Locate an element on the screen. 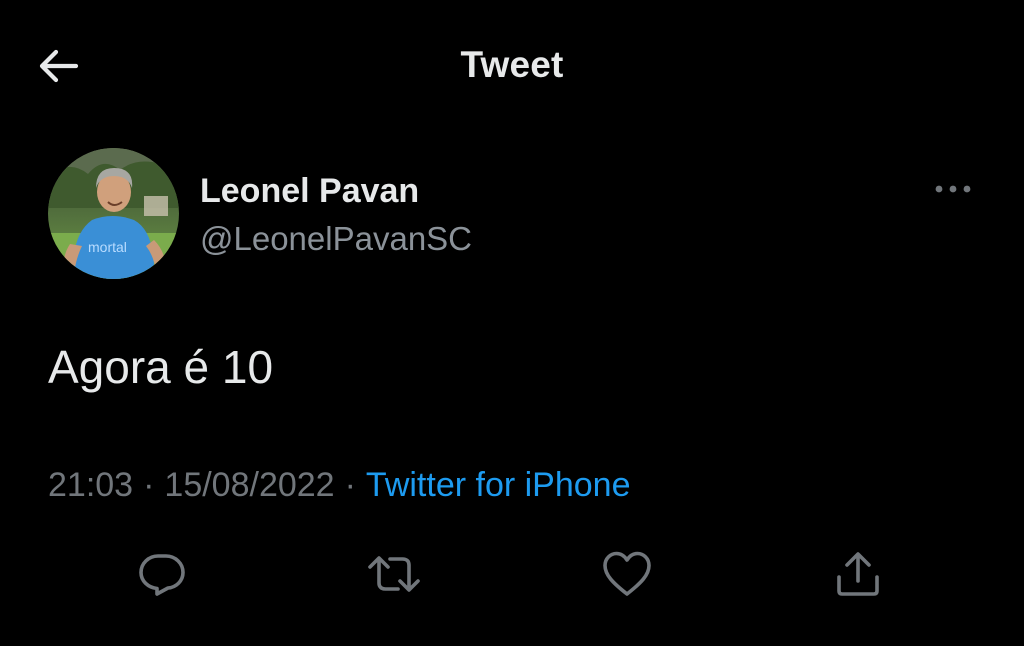 Image resolution: width=1024 pixels, height=646 pixels. like-button is located at coordinates (627, 574).